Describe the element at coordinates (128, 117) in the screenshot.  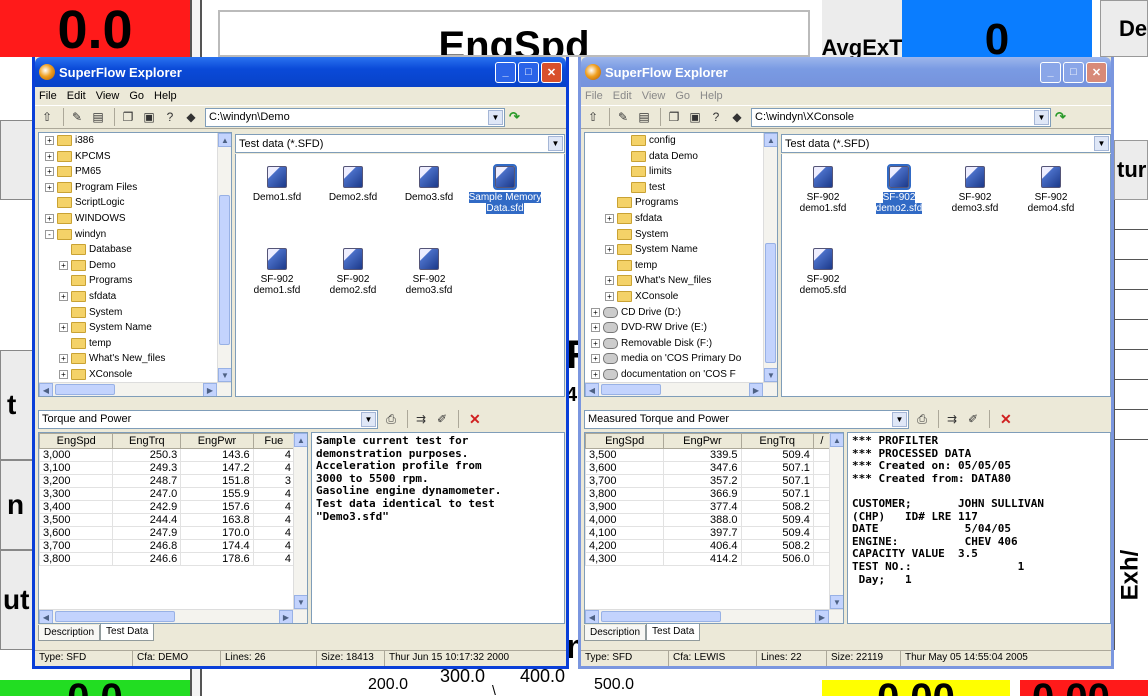
I see `copy-icon: ❐` at that location.